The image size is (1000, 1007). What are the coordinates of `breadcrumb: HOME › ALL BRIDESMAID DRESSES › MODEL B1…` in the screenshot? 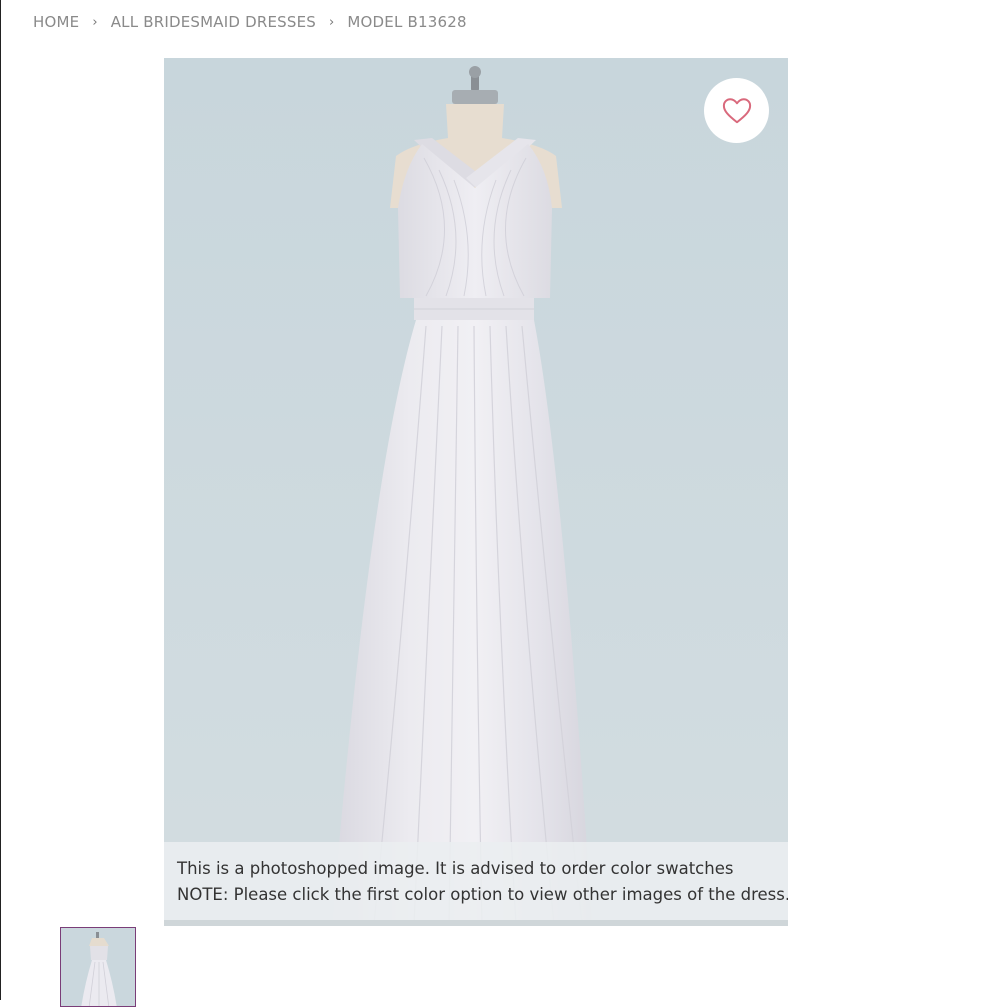 It's located at (250, 22).